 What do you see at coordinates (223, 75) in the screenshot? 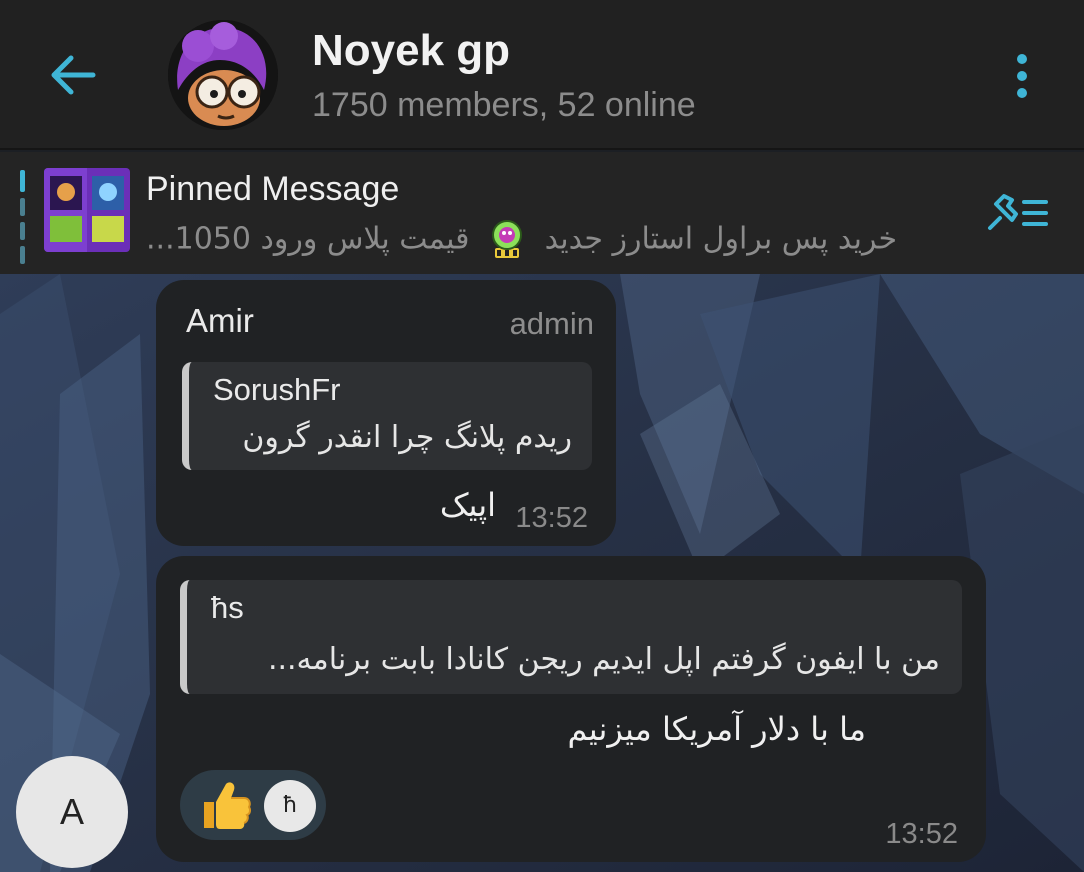
I see `group-avatar` at bounding box center [223, 75].